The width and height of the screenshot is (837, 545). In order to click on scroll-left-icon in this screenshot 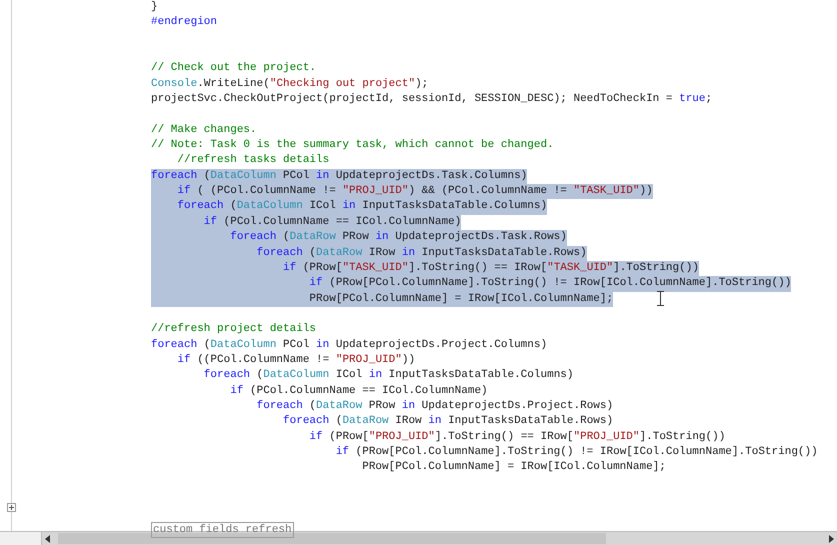, I will do `click(47, 538)`.